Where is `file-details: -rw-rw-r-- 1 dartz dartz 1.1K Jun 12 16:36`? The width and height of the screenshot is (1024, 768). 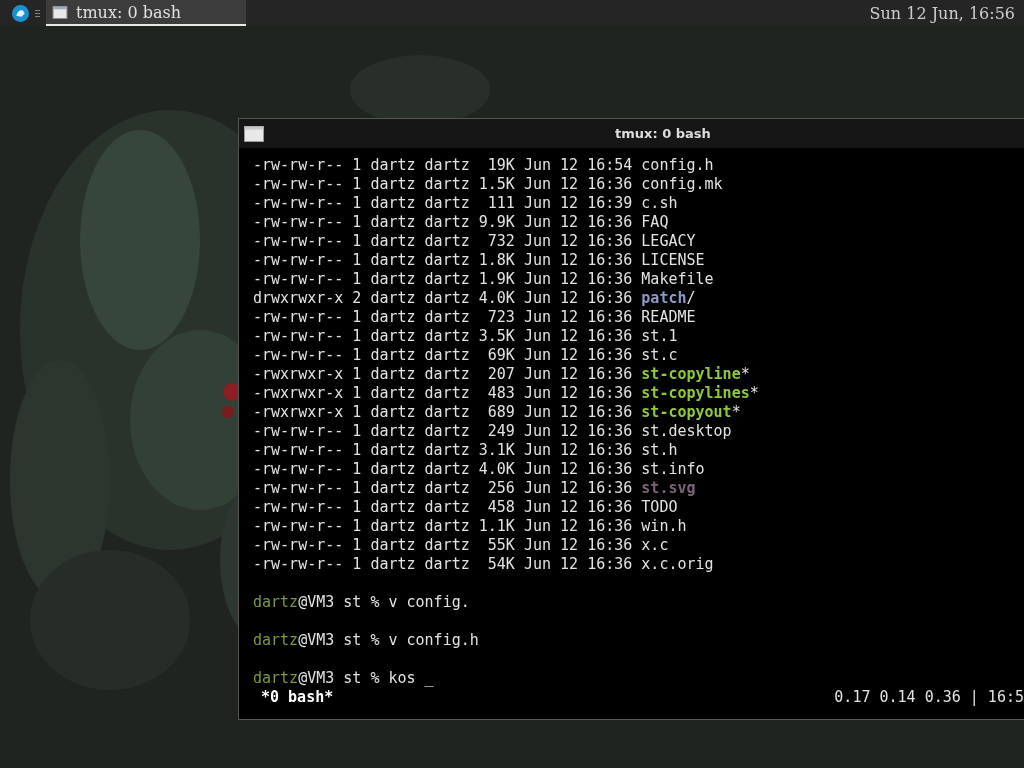
file-details: -rw-rw-r-- 1 dartz dartz 1.1K Jun 12 16:36 is located at coordinates (443, 526).